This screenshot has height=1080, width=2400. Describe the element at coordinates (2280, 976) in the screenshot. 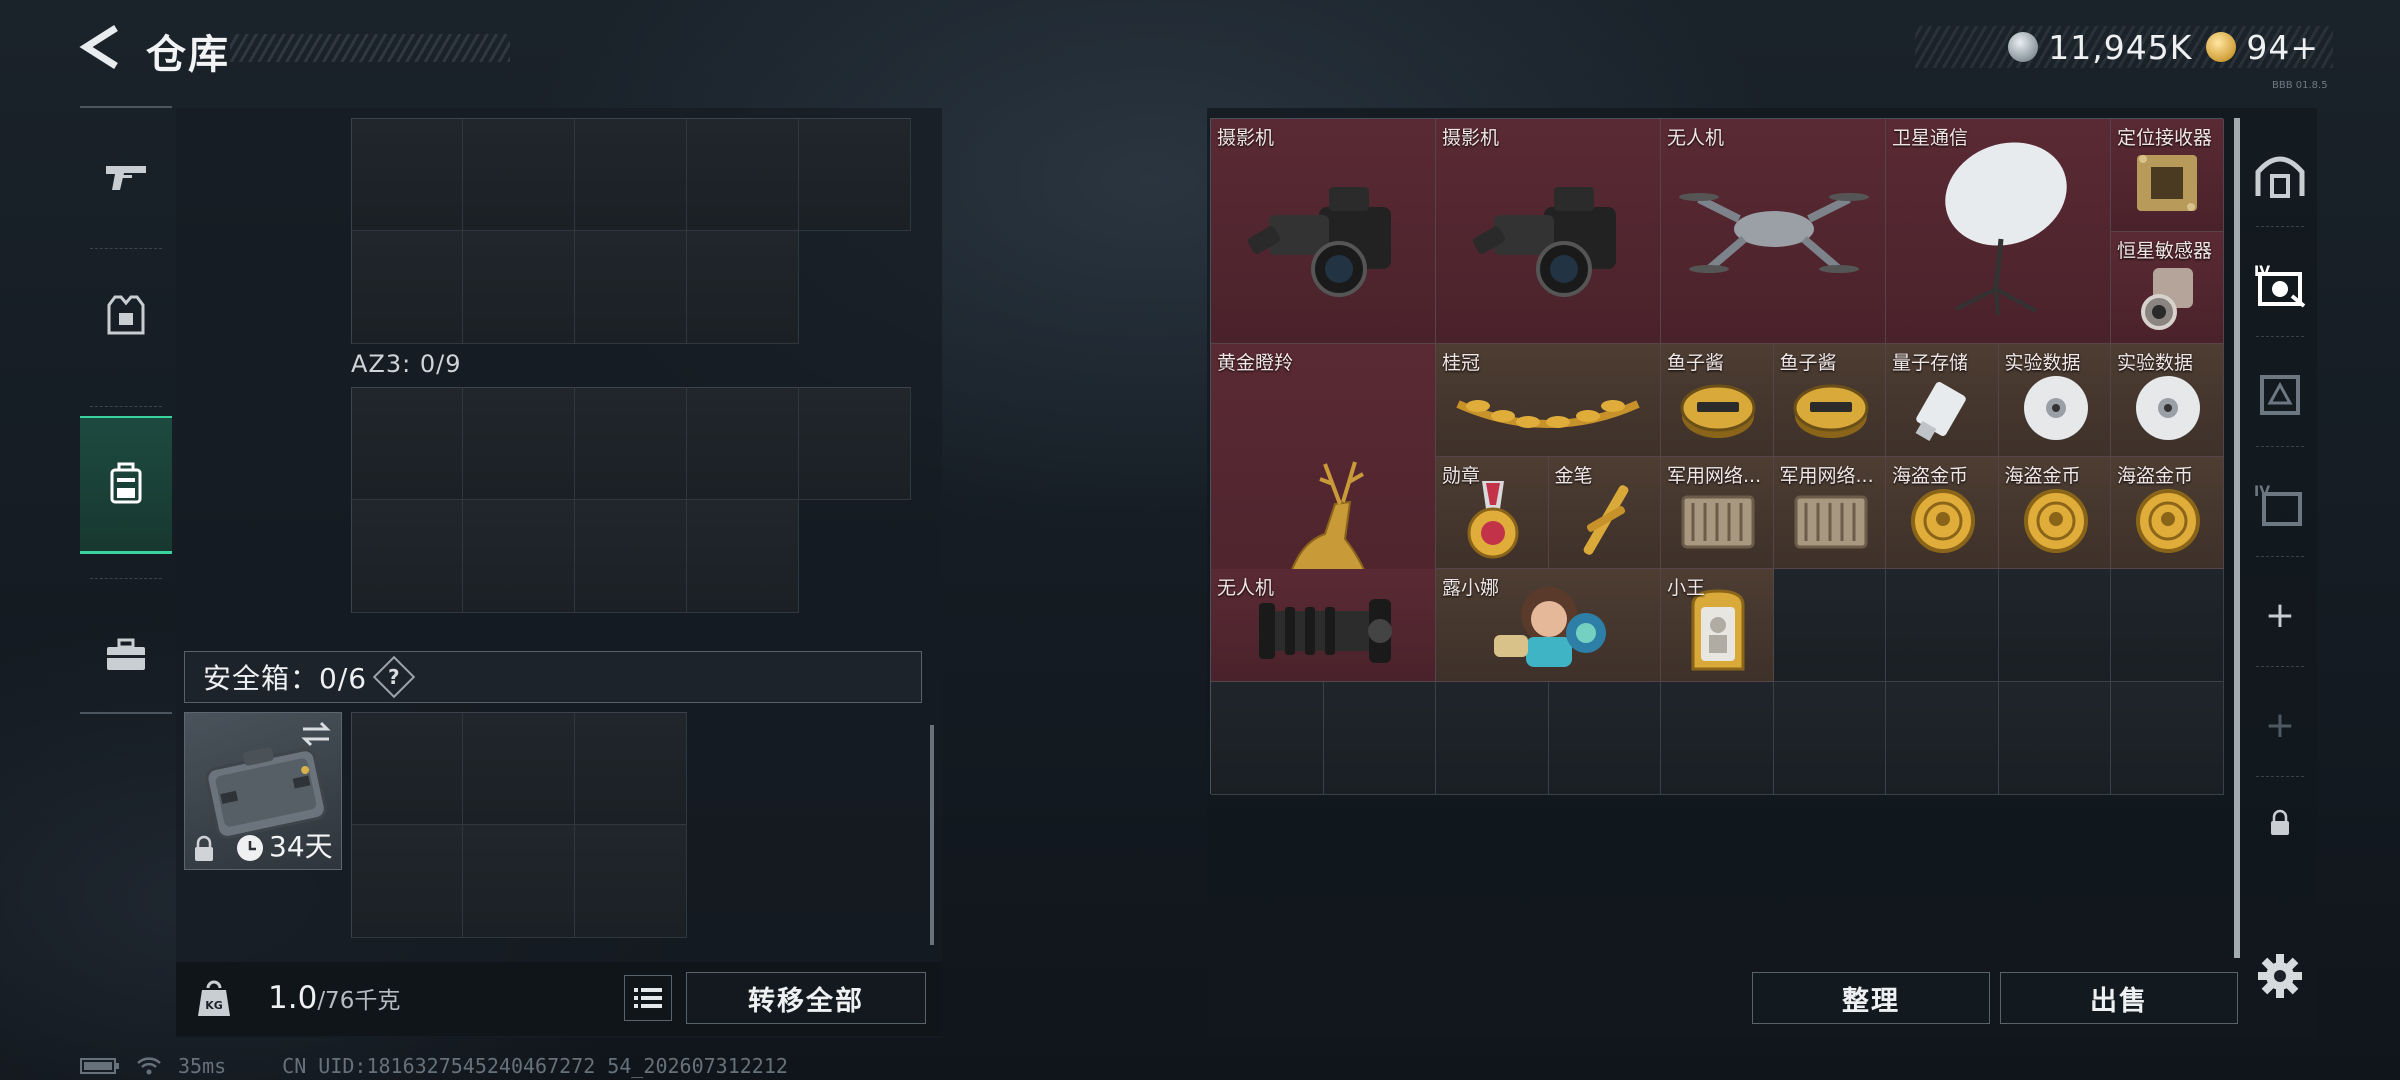

I see `settings-gear-icon` at that location.